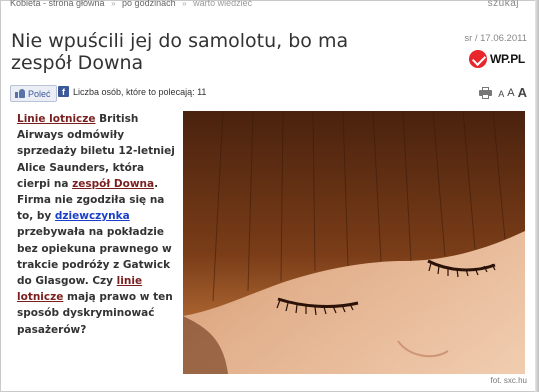 The height and width of the screenshot is (392, 539). Describe the element at coordinates (57, 4) in the screenshot. I see `breadcrumb-home: Kobieta - strona główna` at that location.